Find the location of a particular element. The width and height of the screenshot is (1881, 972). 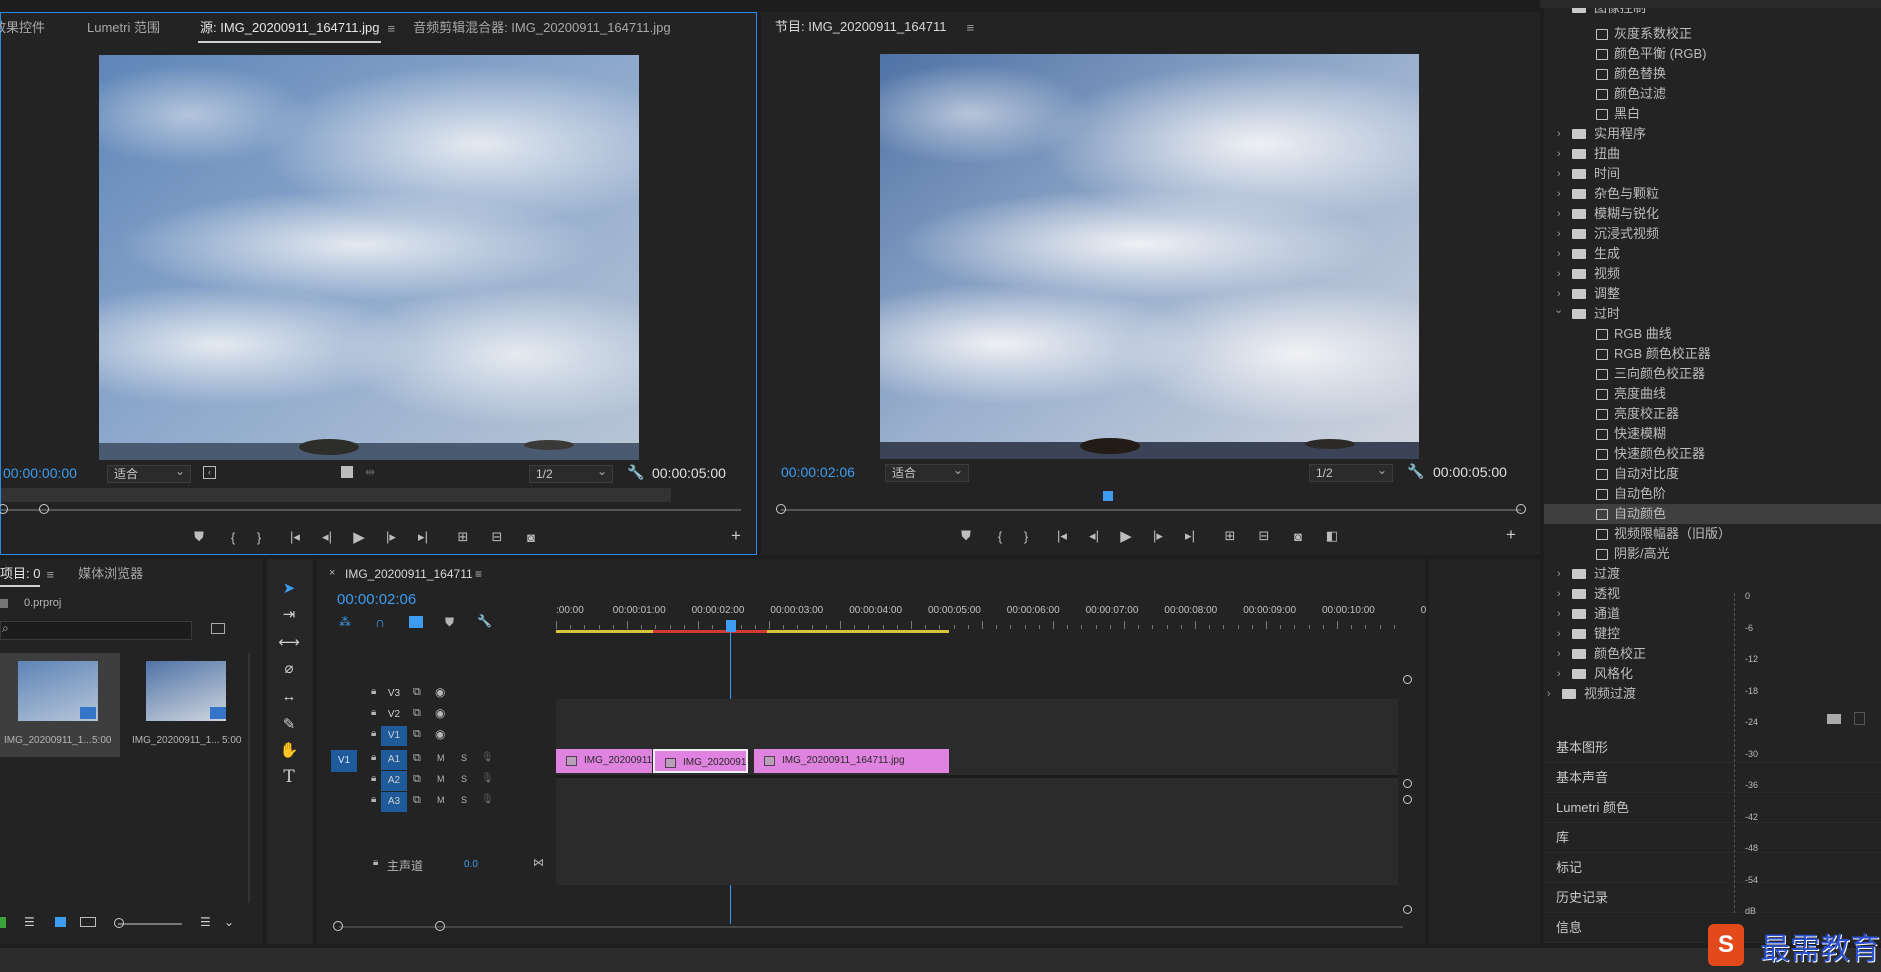

effects-tree-item: › 时间 is located at coordinates (1712, 174).